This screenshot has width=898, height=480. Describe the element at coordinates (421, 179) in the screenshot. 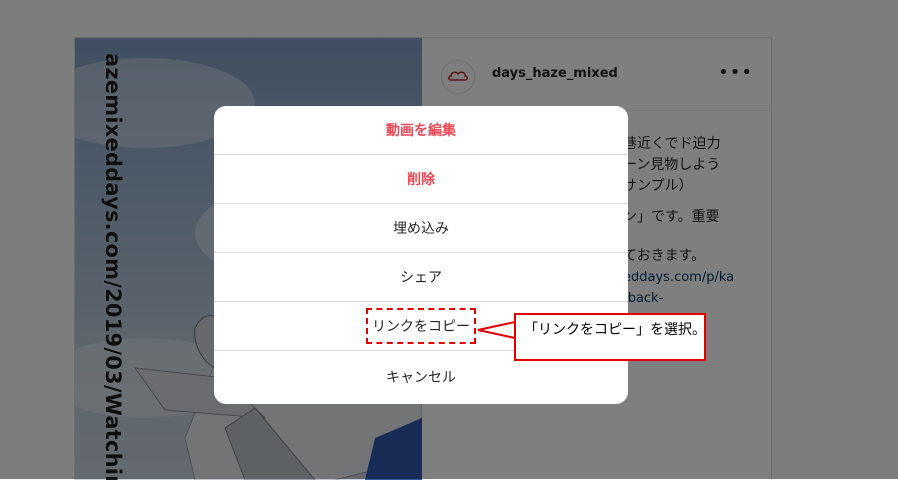

I see `delete-button: 削除` at that location.